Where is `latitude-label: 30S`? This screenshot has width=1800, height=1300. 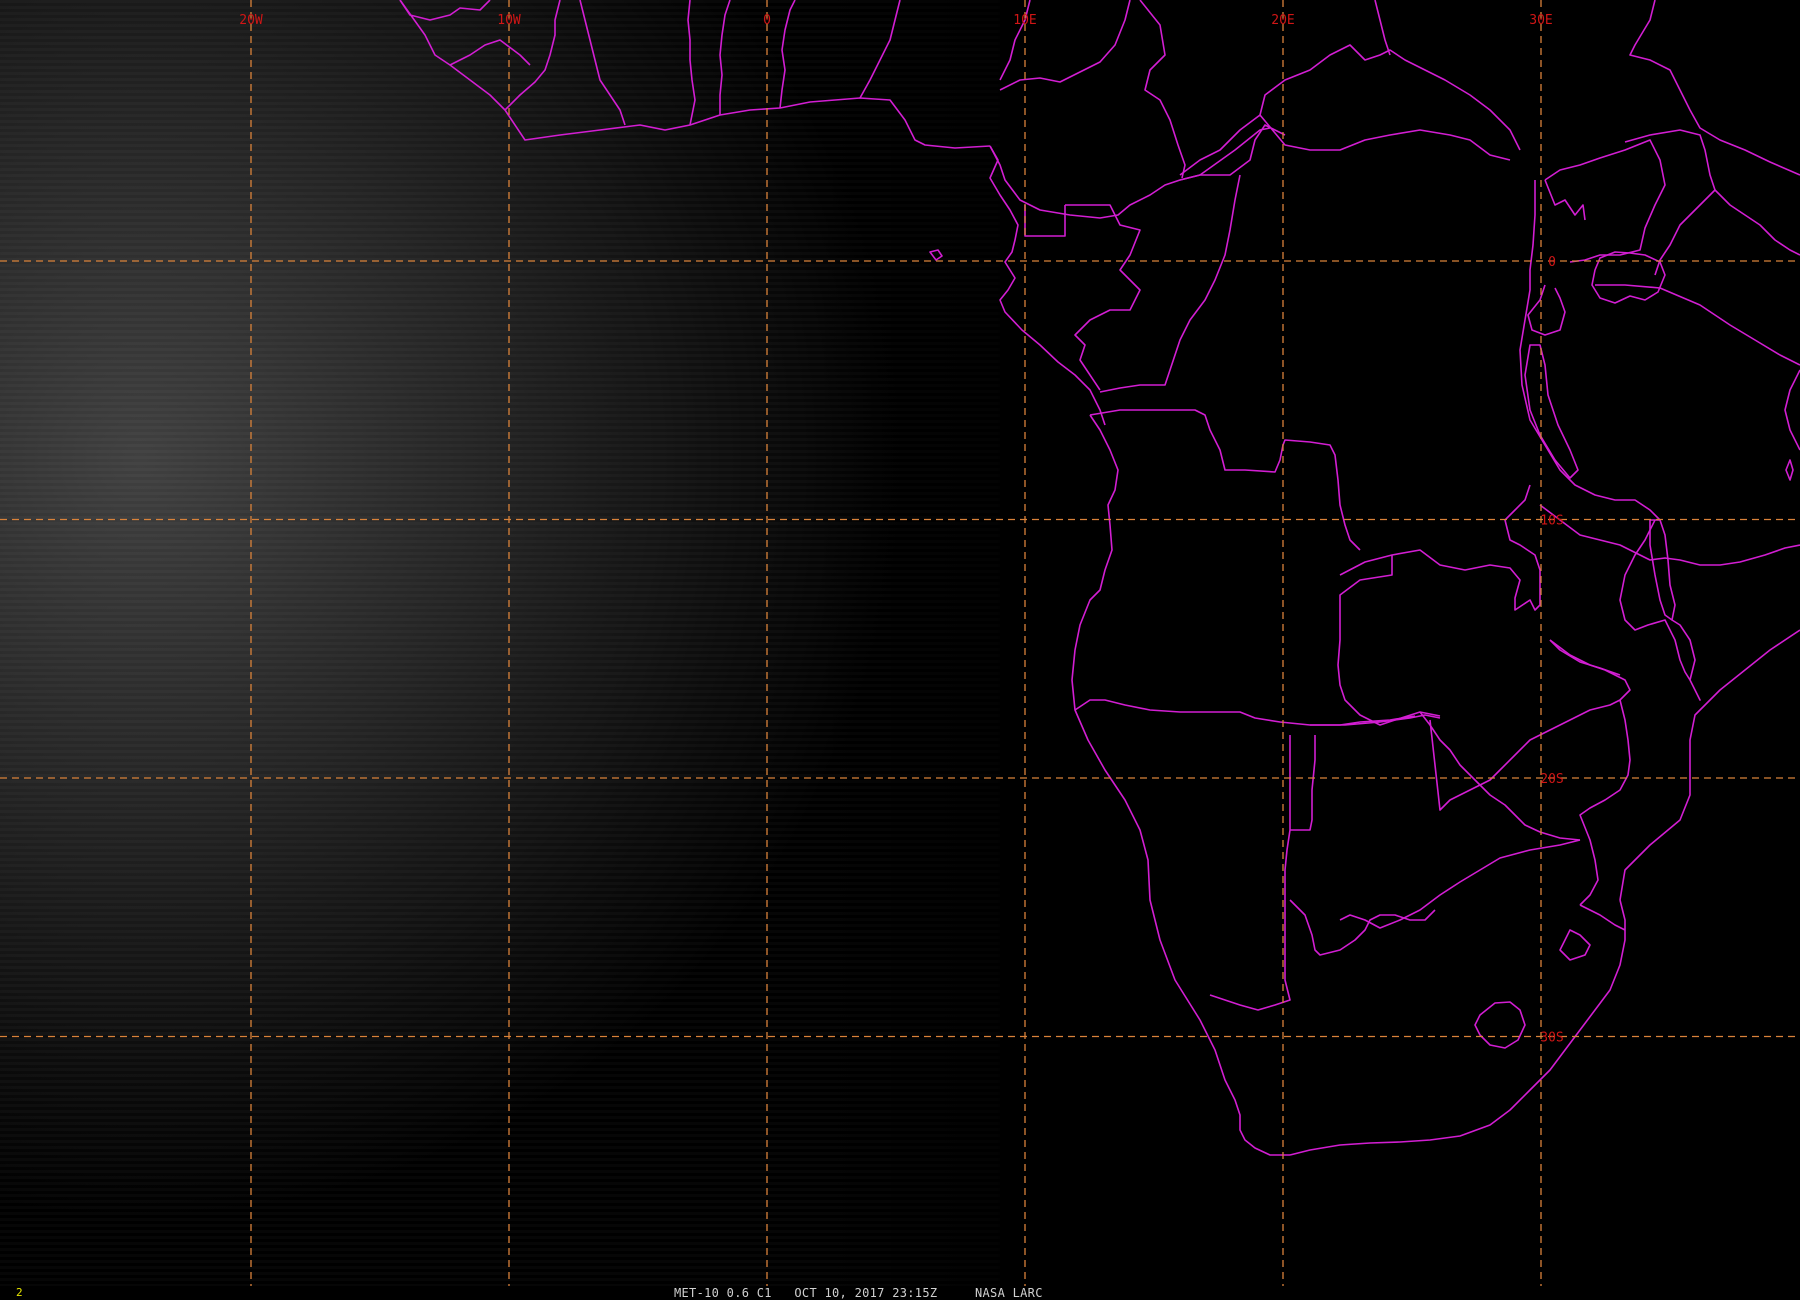 latitude-label: 30S is located at coordinates (1551, 1038).